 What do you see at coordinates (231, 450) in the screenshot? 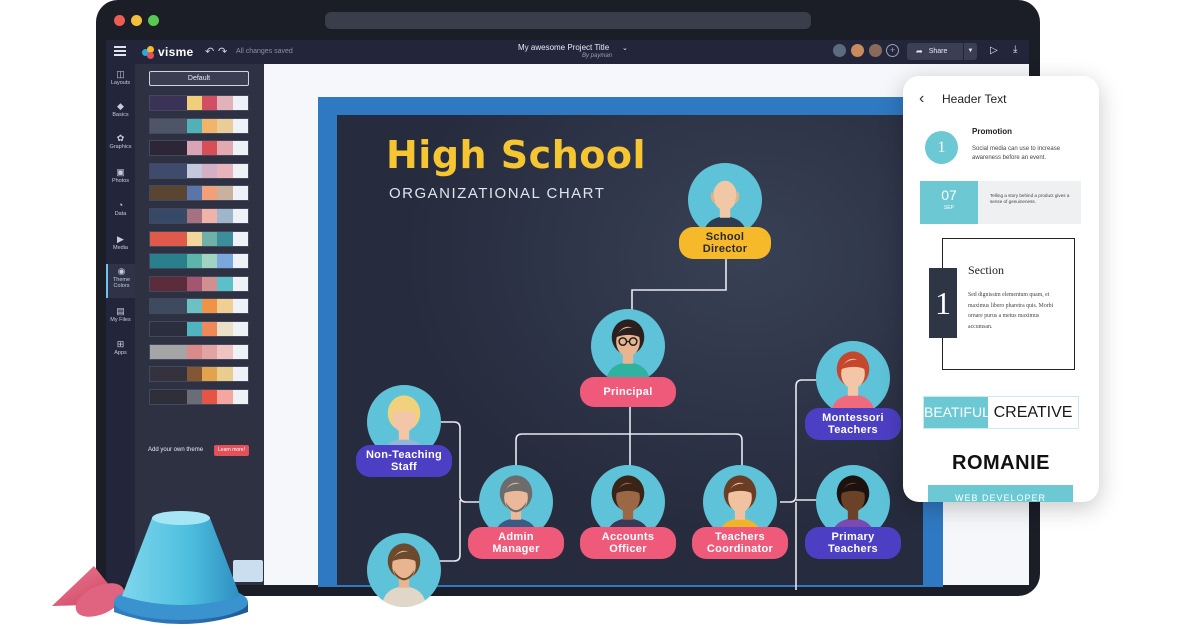
I see `learn-more-button: Learn more!` at bounding box center [231, 450].